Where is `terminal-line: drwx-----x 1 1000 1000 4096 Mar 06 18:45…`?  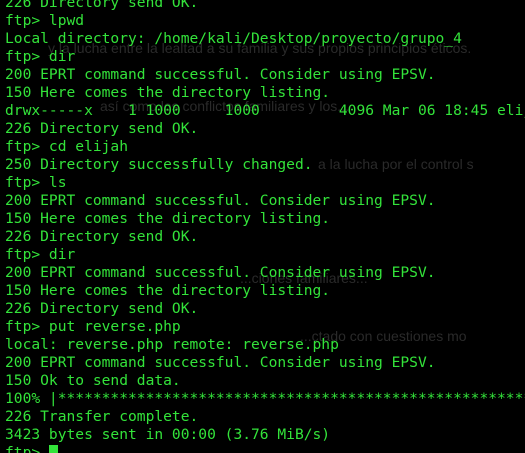
terminal-line: drwx-----x 1 1000 1000 4096 Mar 06 18:45… is located at coordinates (265, 110).